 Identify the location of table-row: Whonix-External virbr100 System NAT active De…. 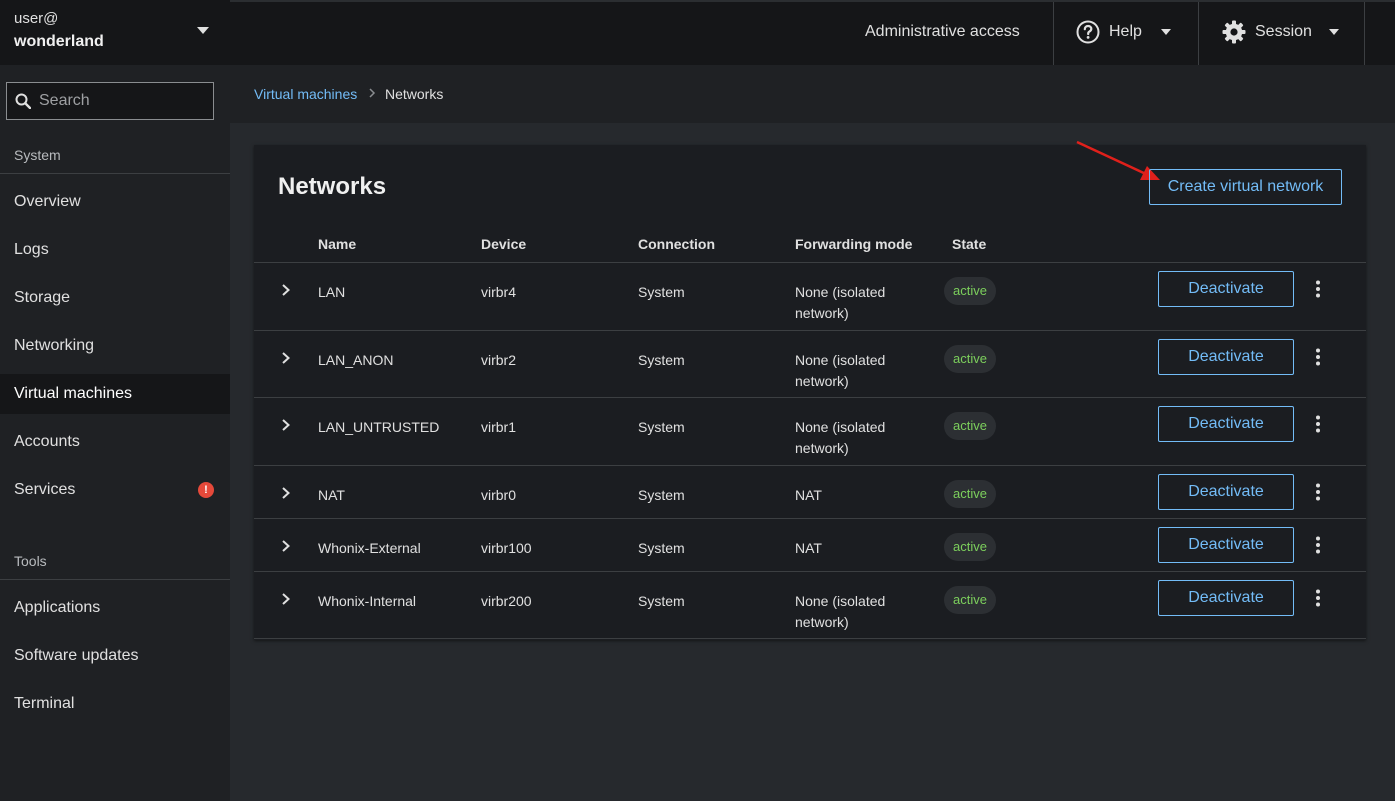
(810, 544).